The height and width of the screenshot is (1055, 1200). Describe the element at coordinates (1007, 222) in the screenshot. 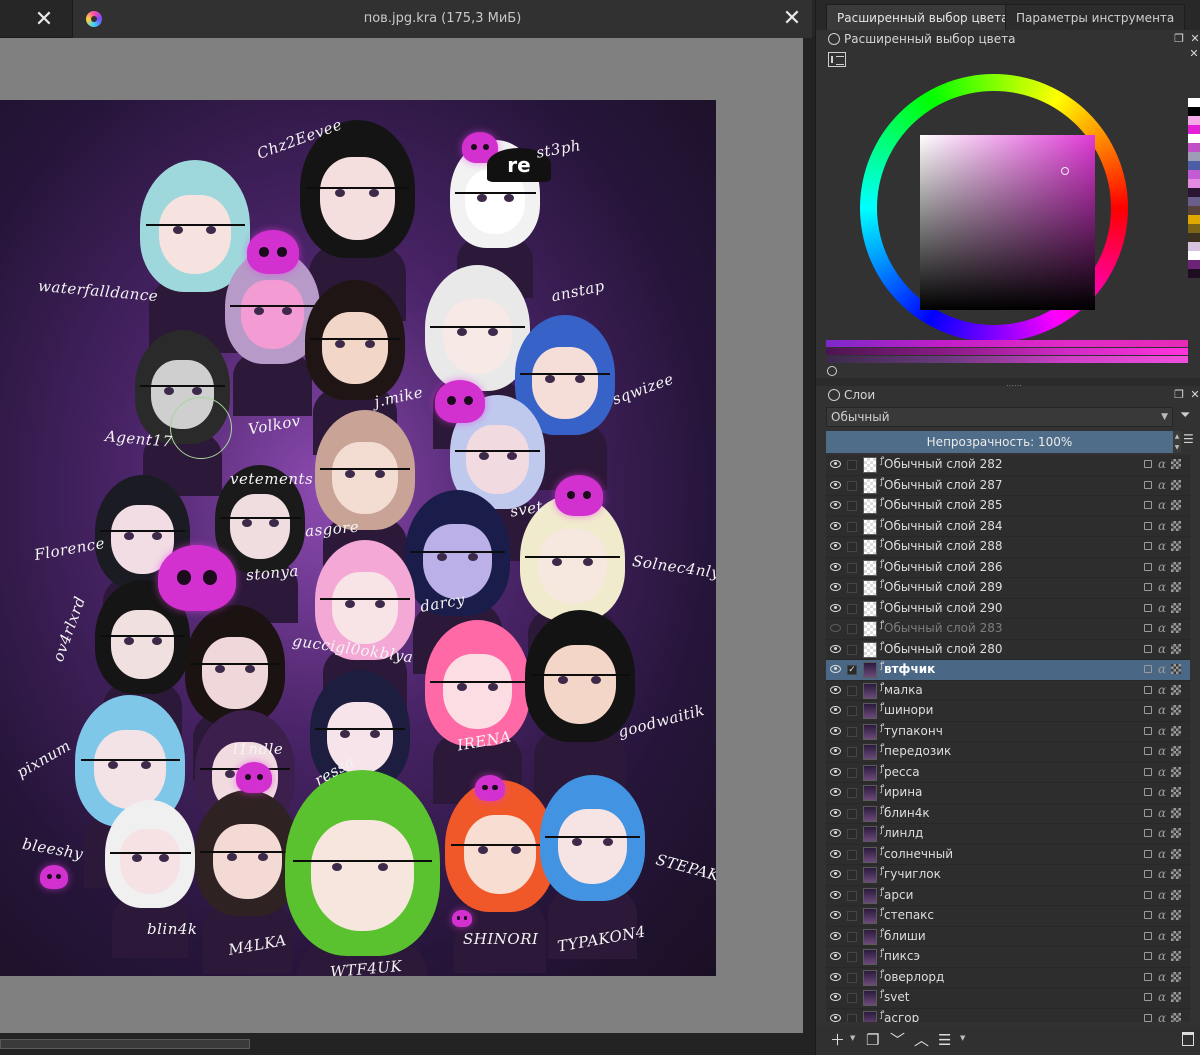

I see `saturation-value-square` at that location.